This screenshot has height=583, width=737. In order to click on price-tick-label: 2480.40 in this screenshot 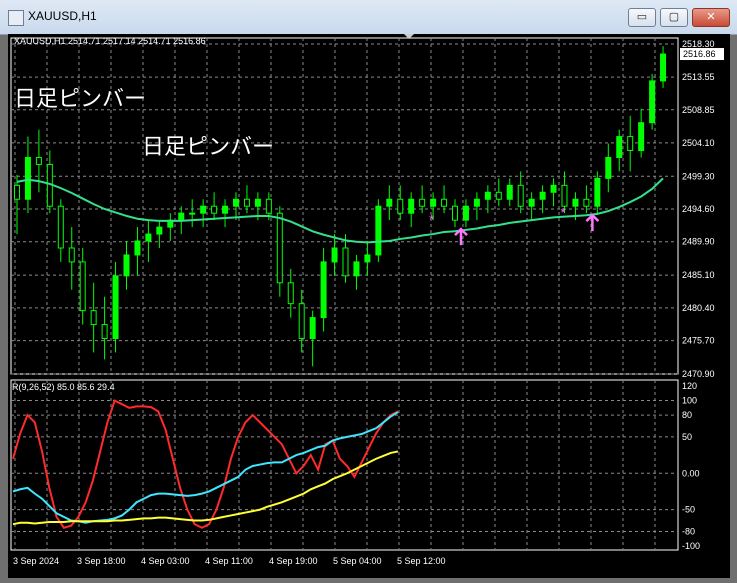, I will do `click(698, 308)`.